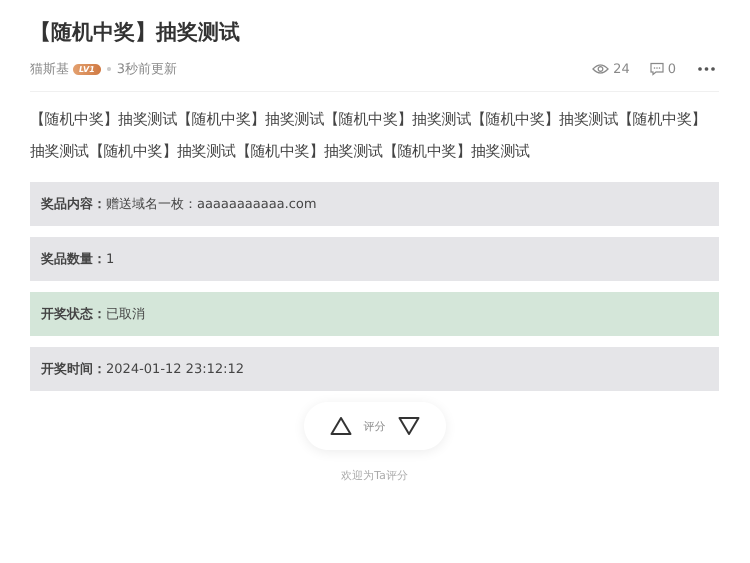  Describe the element at coordinates (341, 426) in the screenshot. I see `upvote-icon` at that location.